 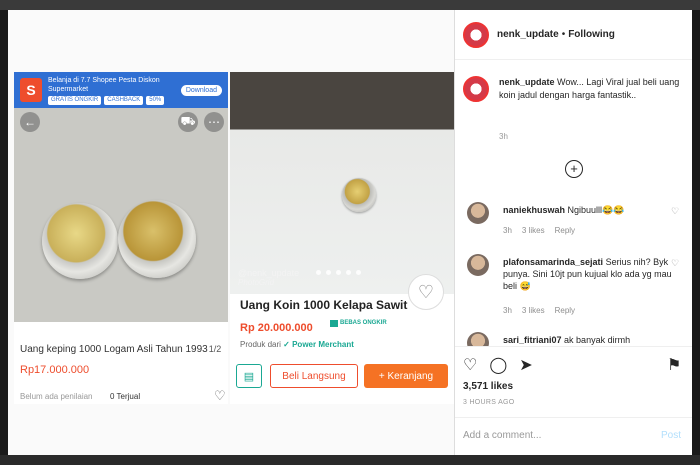 I want to click on comment-text: naniekhuswah Ngibuulll😂😂, so click(x=588, y=210).